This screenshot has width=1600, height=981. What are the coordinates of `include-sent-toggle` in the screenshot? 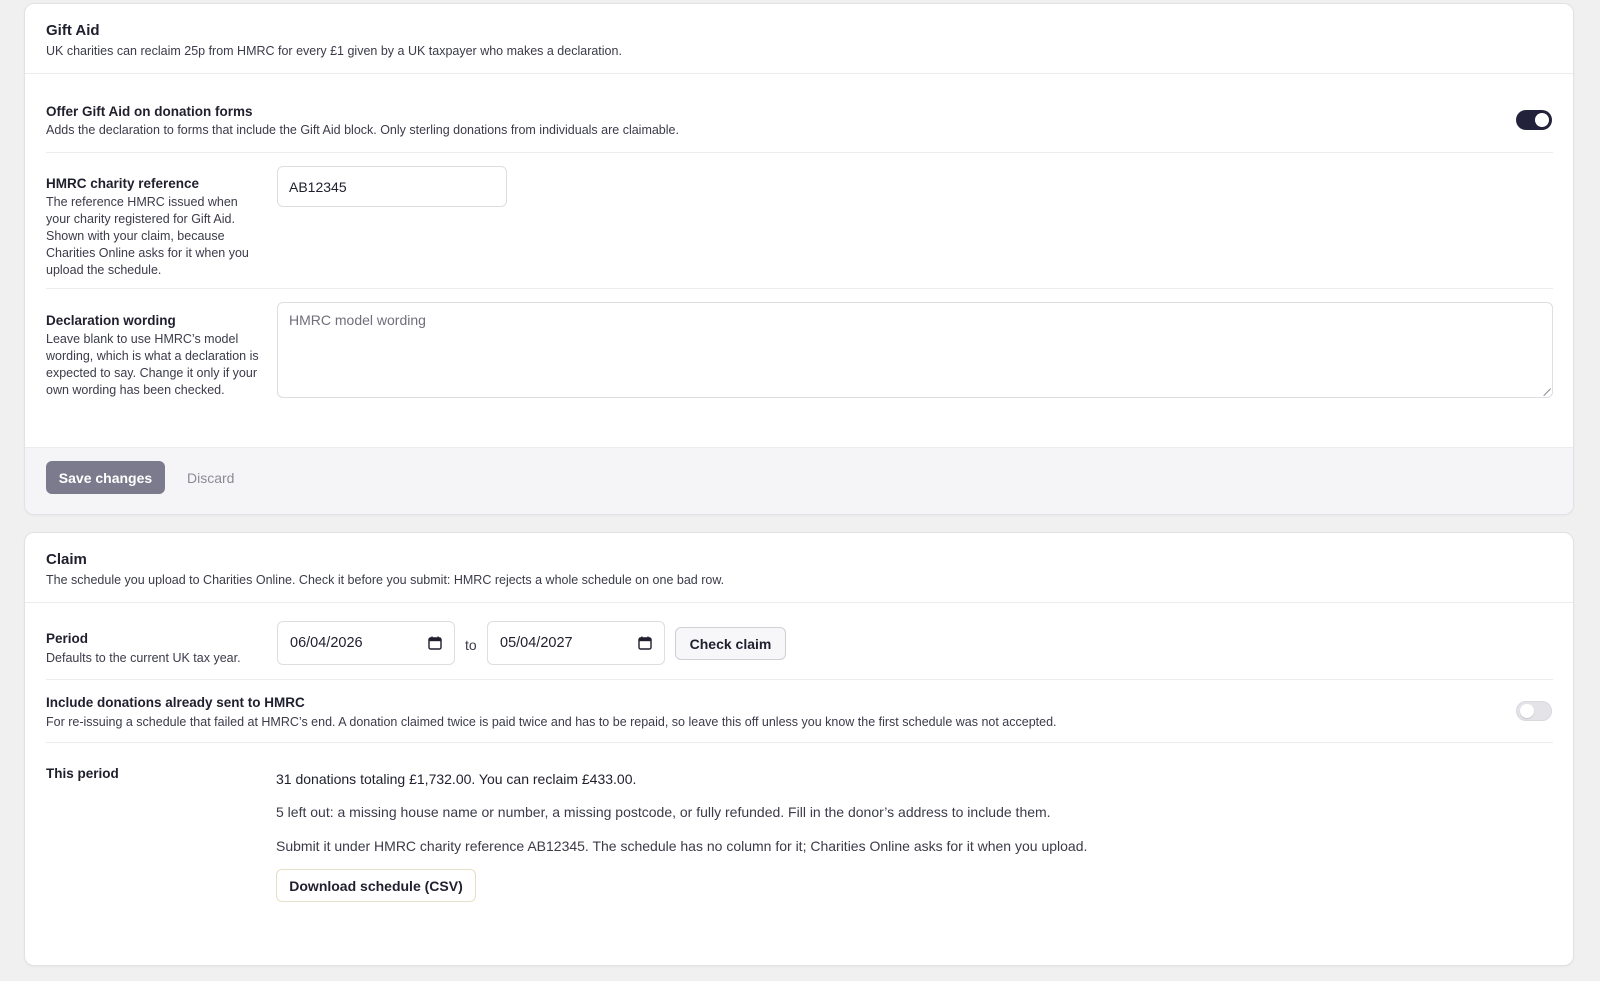 It's located at (1534, 711).